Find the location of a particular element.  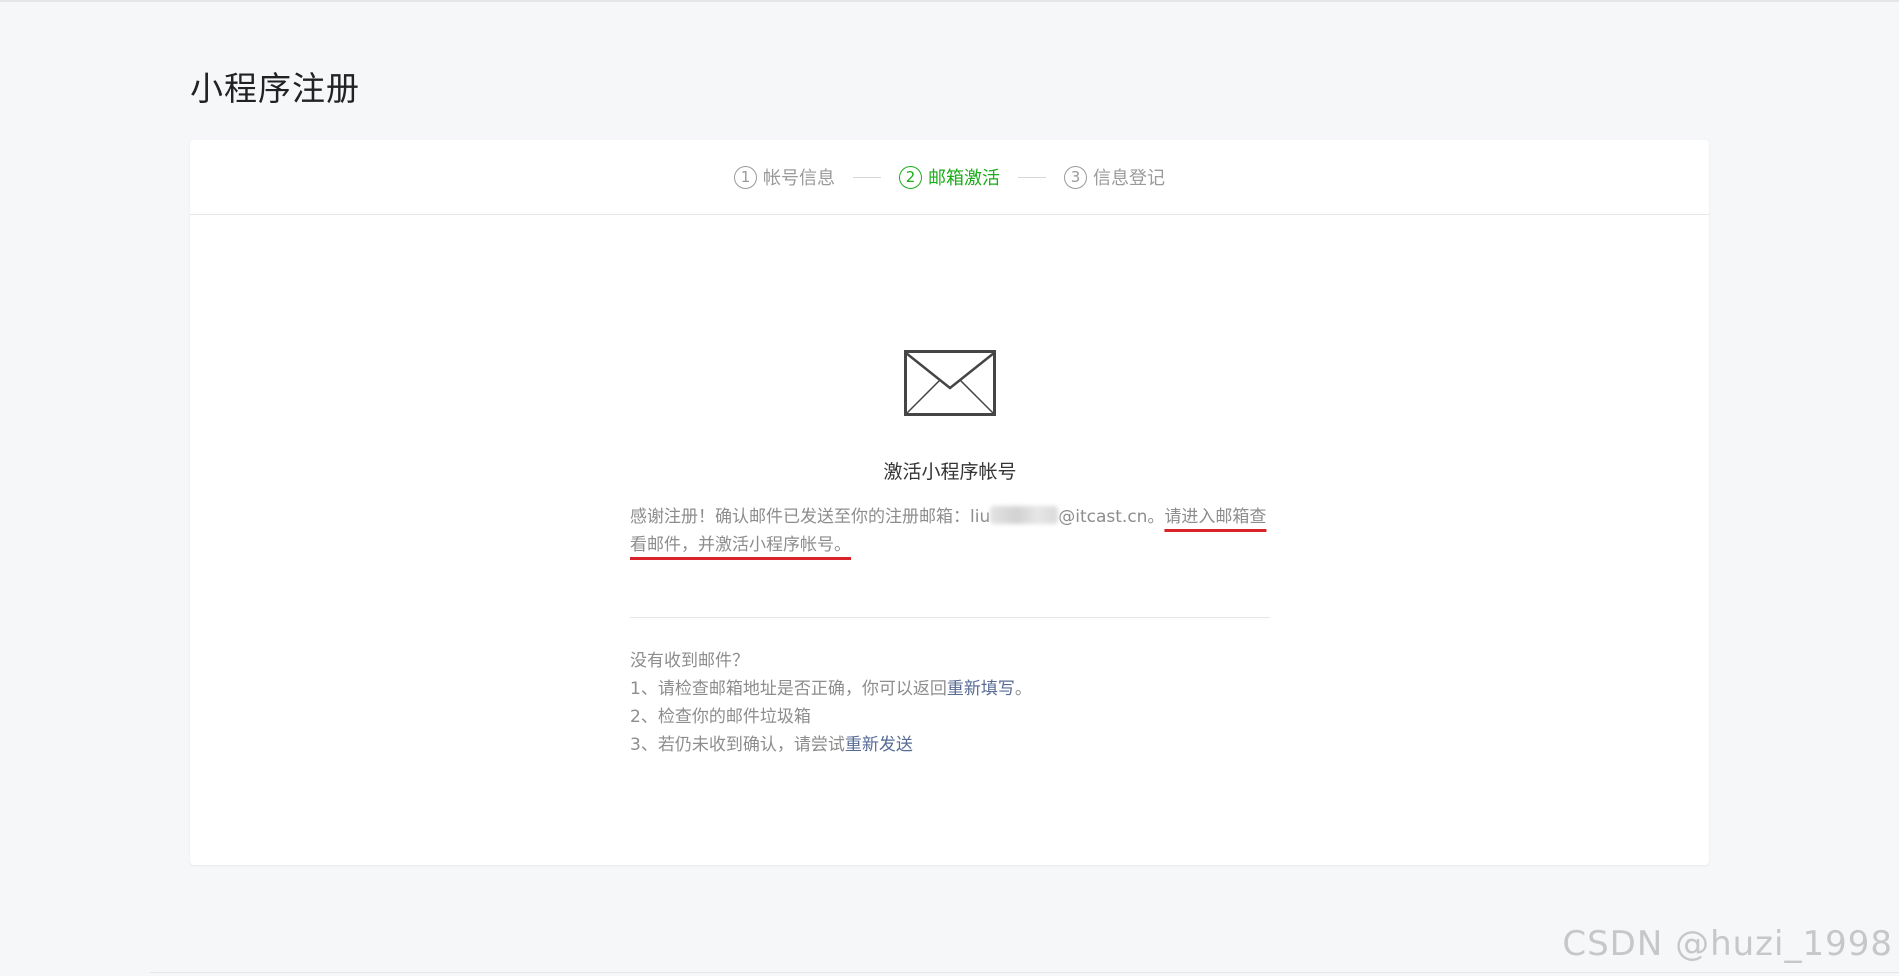

bottom-border is located at coordinates (1024, 972).